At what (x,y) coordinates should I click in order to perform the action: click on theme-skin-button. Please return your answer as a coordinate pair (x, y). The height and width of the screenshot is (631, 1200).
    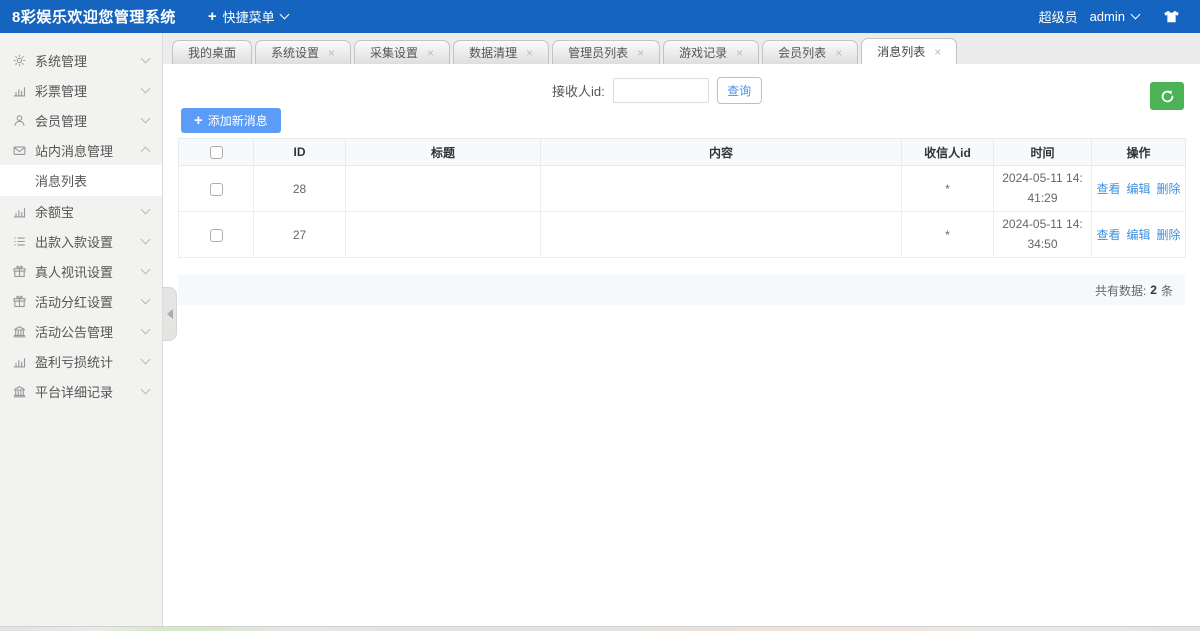
    Looking at the image, I should click on (1171, 16).